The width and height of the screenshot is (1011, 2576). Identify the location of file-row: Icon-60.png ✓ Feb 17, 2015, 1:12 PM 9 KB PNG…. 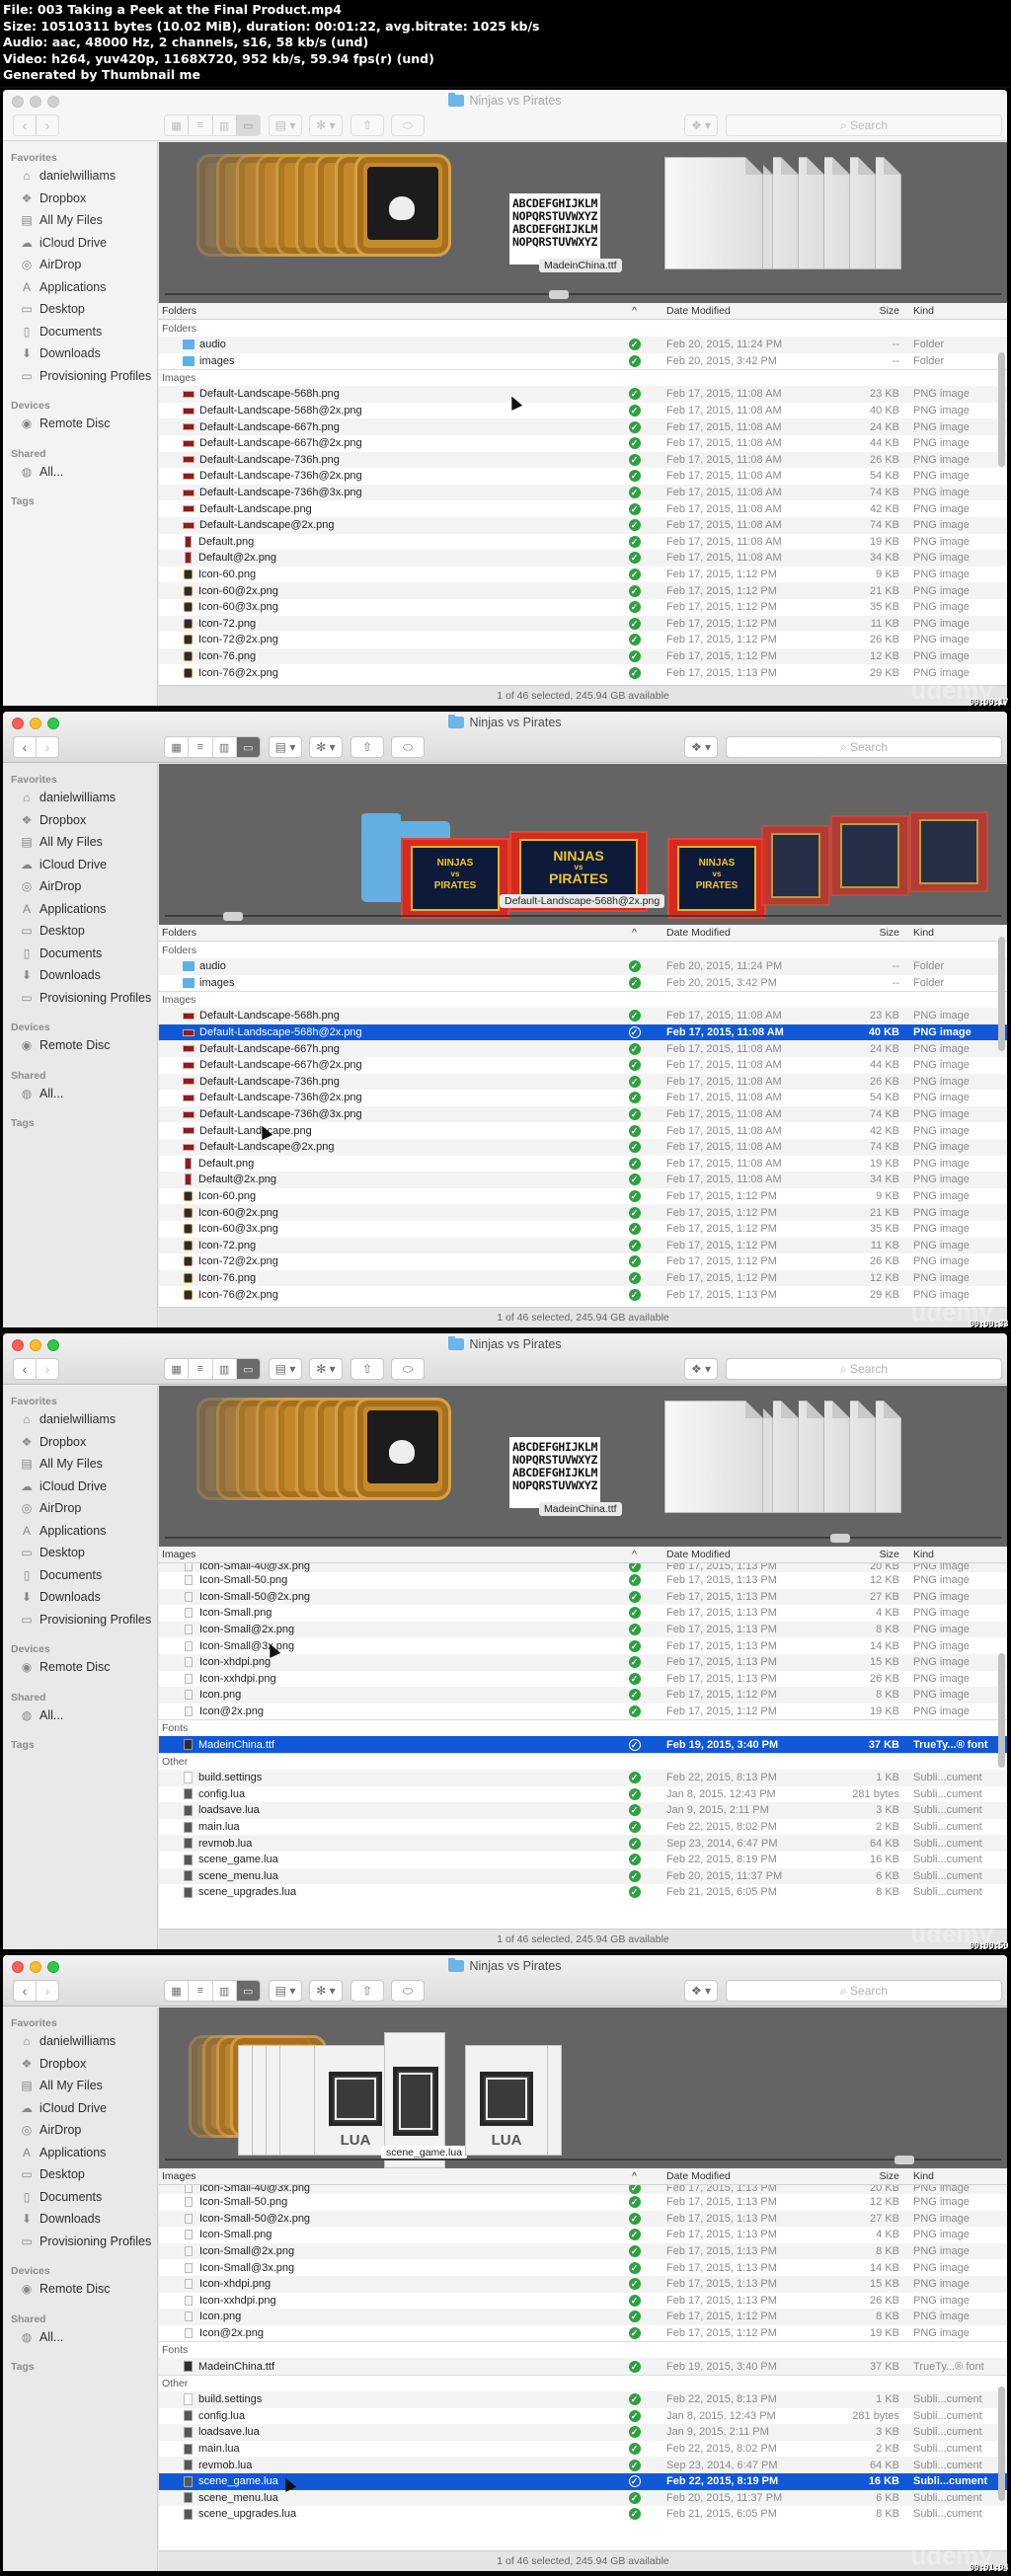
(583, 1196).